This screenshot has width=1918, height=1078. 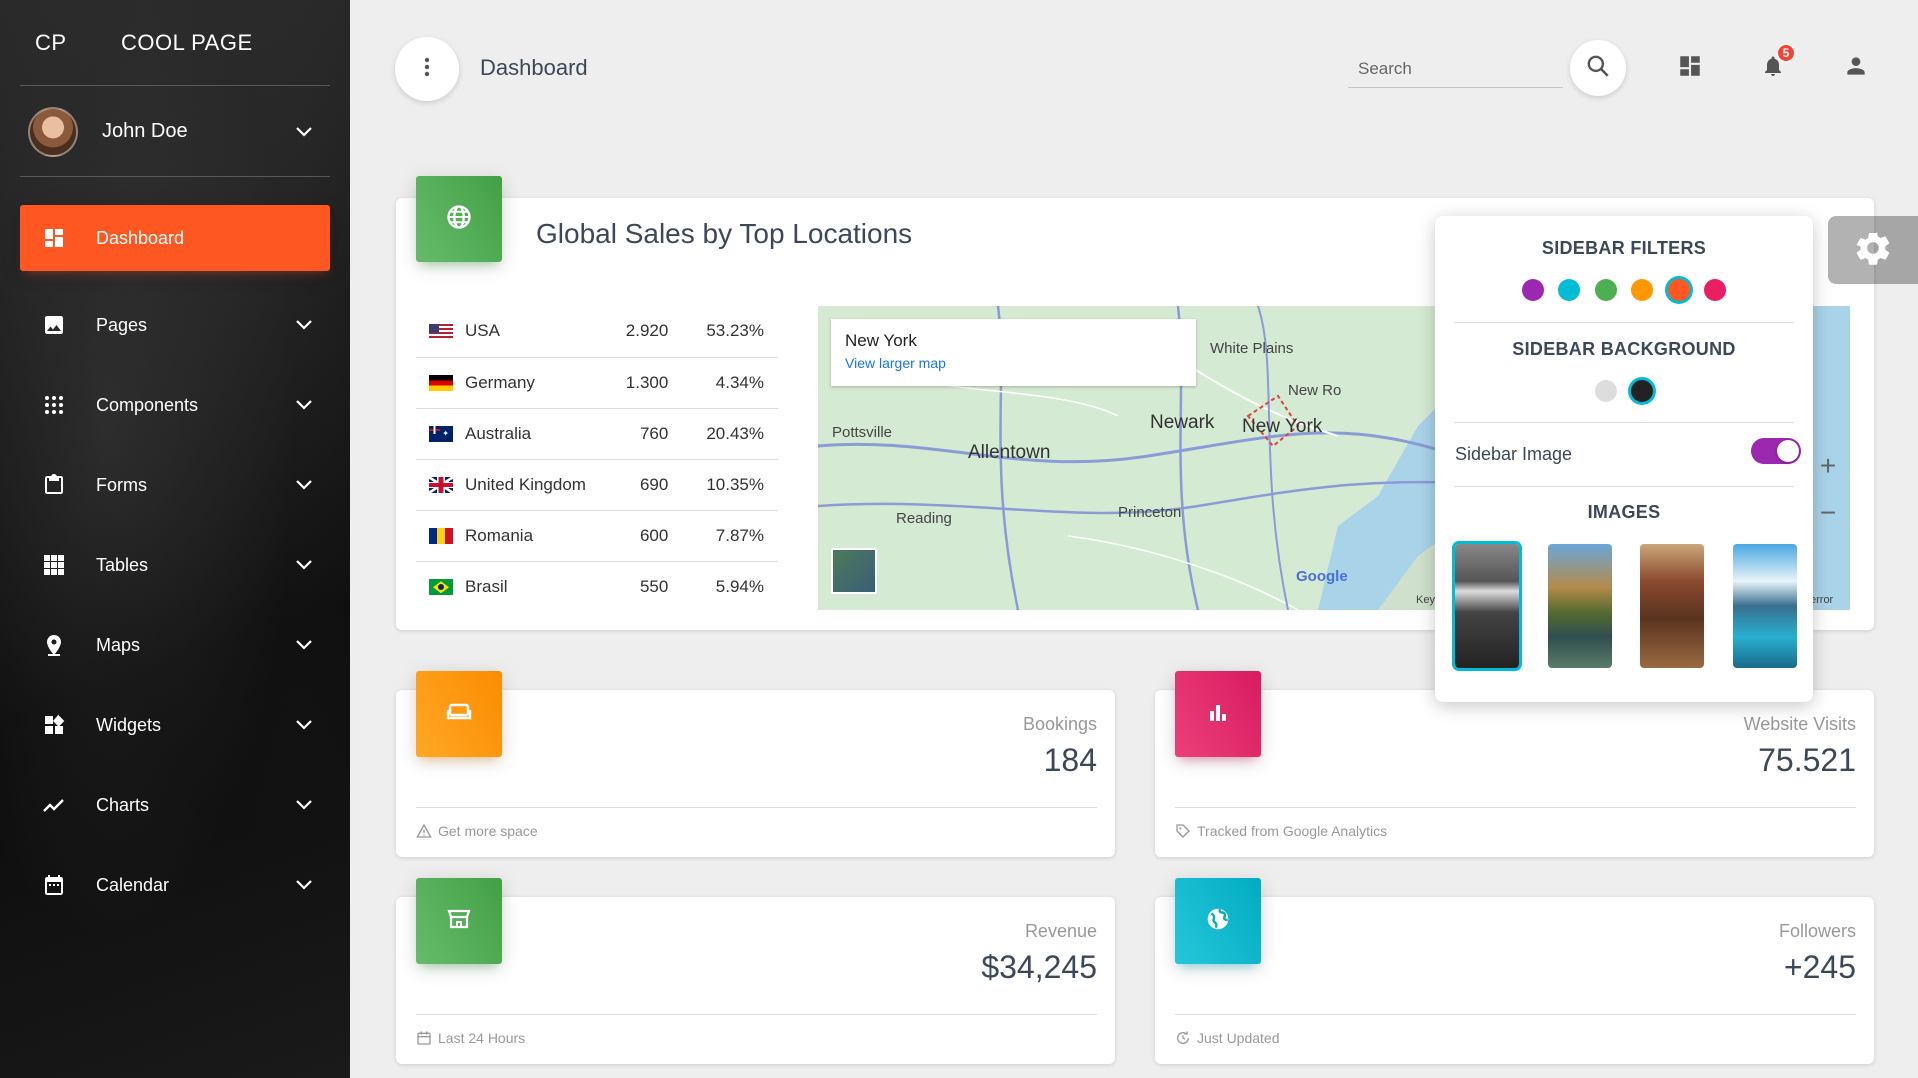 What do you see at coordinates (1642, 391) in the screenshot?
I see `background-swatch-black` at bounding box center [1642, 391].